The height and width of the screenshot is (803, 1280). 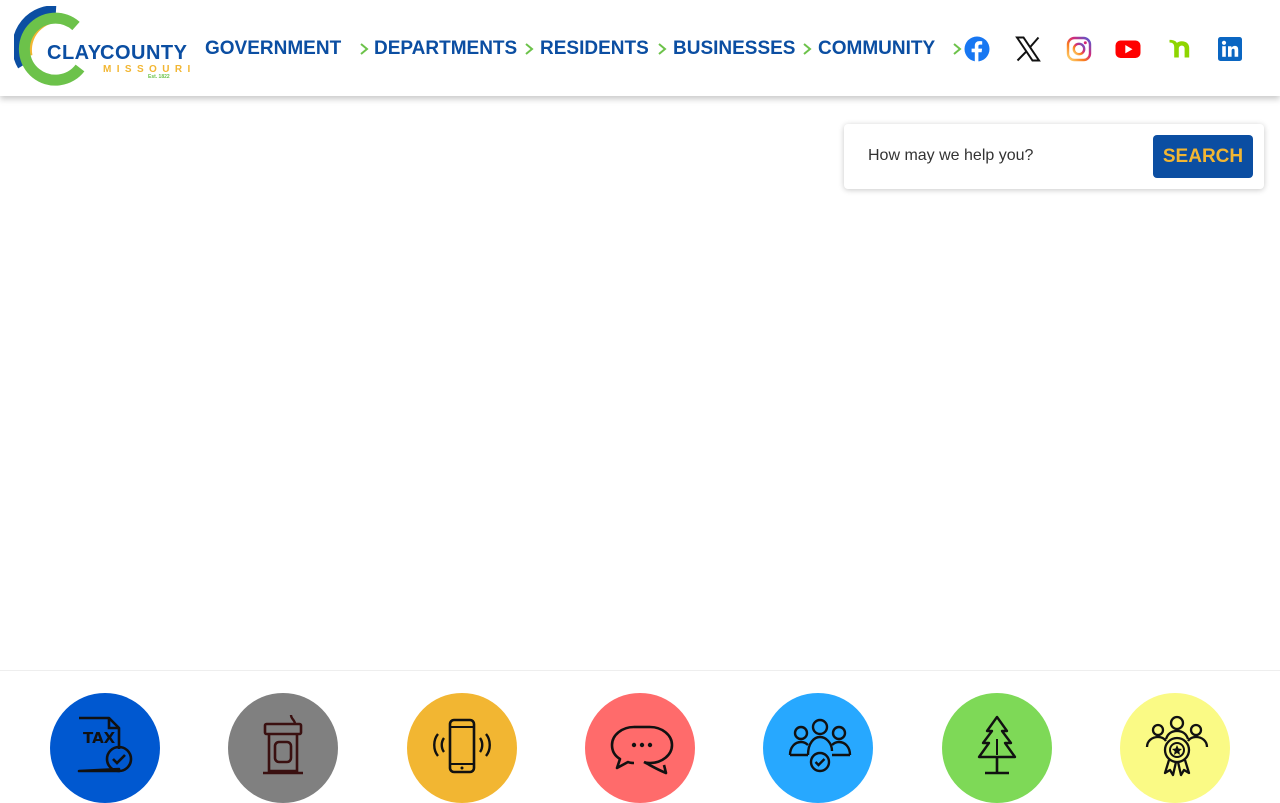 I want to click on logo-text-established: Est. 1822, so click(x=159, y=77).